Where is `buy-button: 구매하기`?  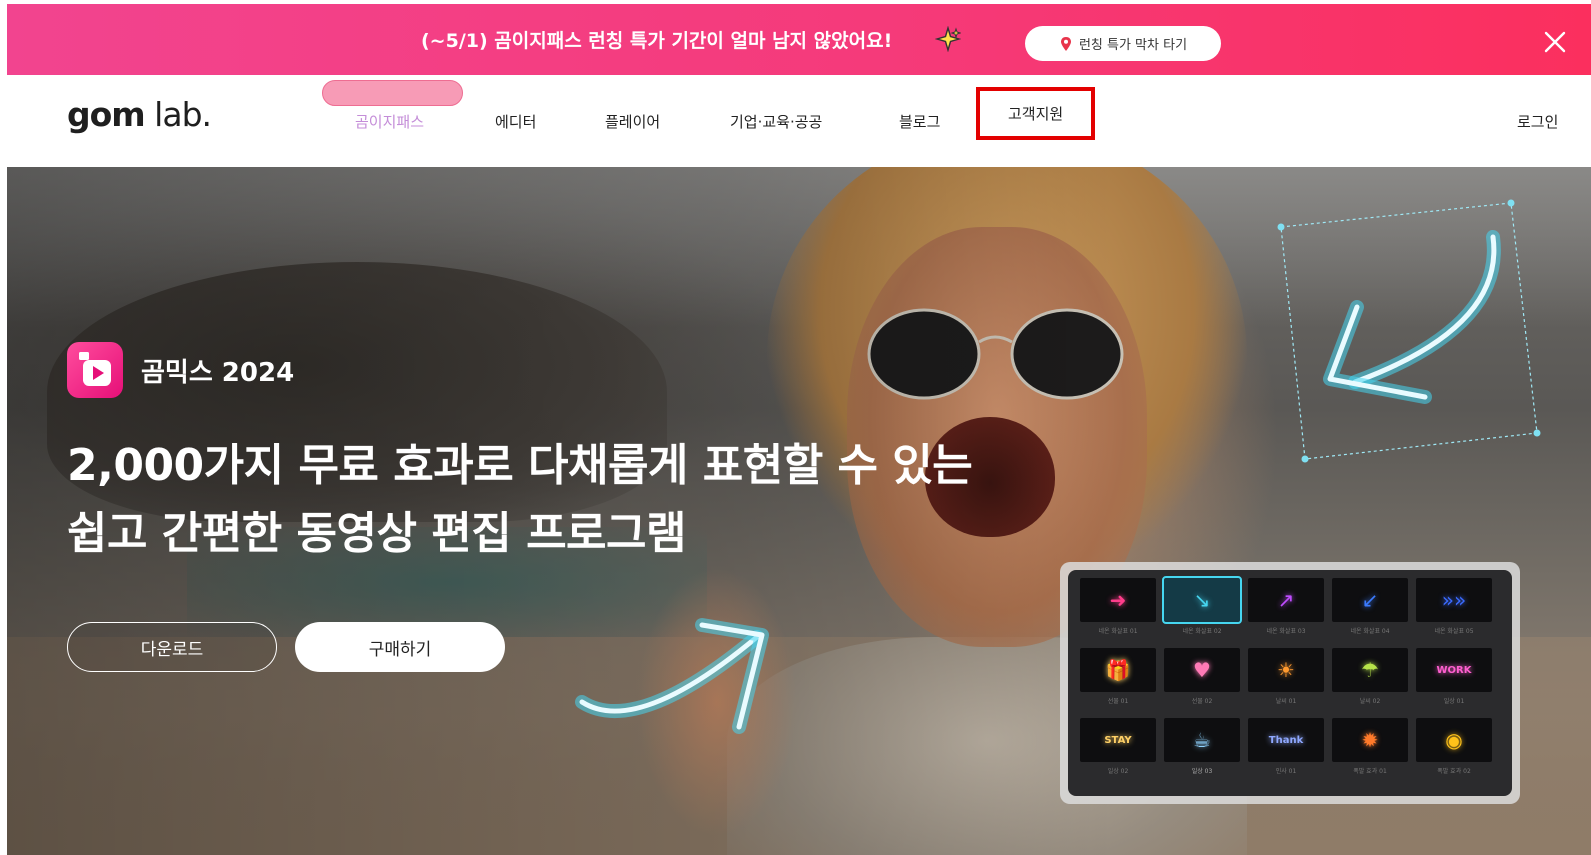
buy-button: 구매하기 is located at coordinates (400, 647).